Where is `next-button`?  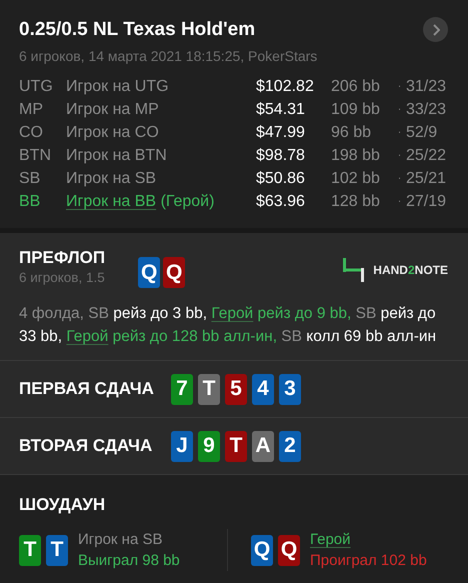
next-button is located at coordinates (435, 29).